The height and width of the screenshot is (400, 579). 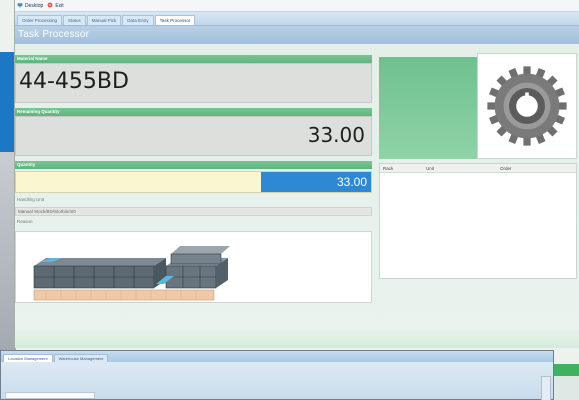 What do you see at coordinates (193, 211) in the screenshot?
I see `handling-unit-field: Manual Stock/BD/Storbin/4/0` at bounding box center [193, 211].